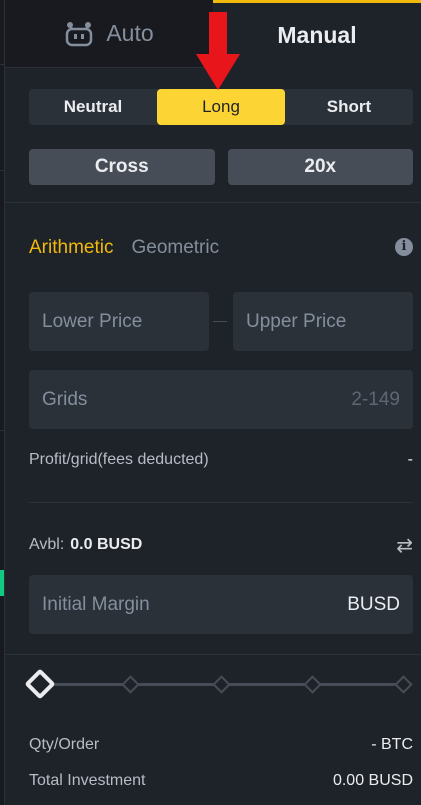  I want to click on profit-per-grid-label: Profit/grid(fees deducted), so click(119, 459).